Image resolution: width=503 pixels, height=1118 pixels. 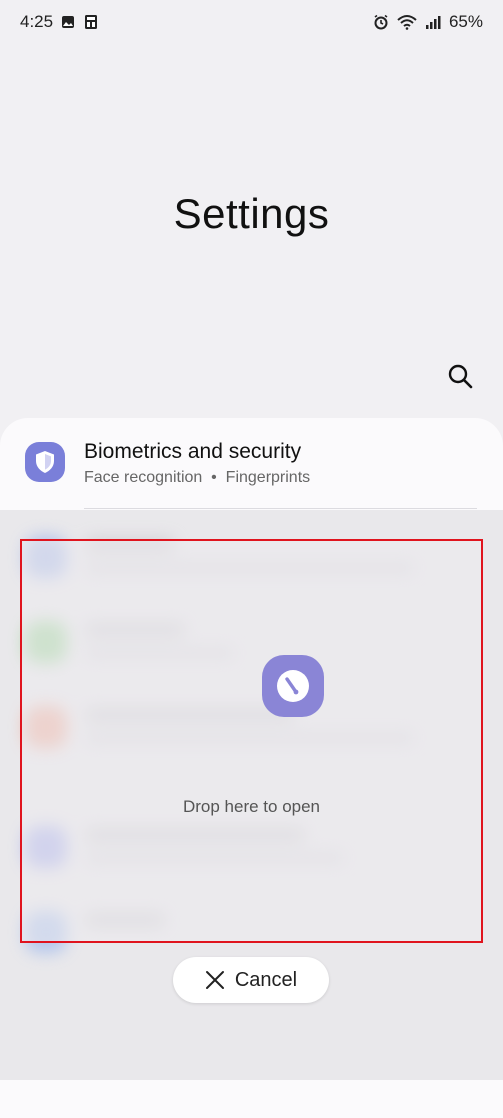 I want to click on drop-label: Drop here to open, so click(x=251, y=806).